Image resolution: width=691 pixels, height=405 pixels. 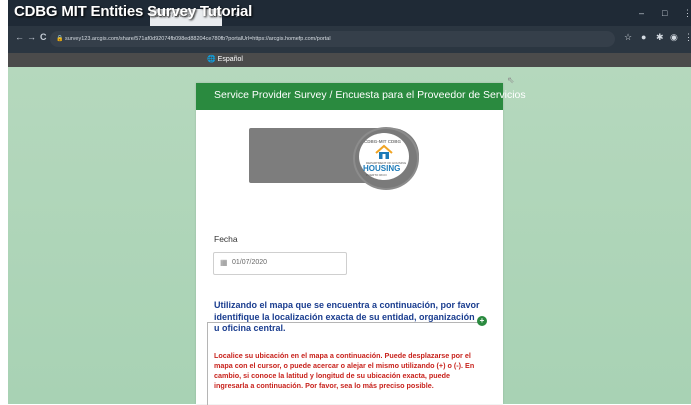 I want to click on fecha-label: Fecha, so click(x=226, y=239).